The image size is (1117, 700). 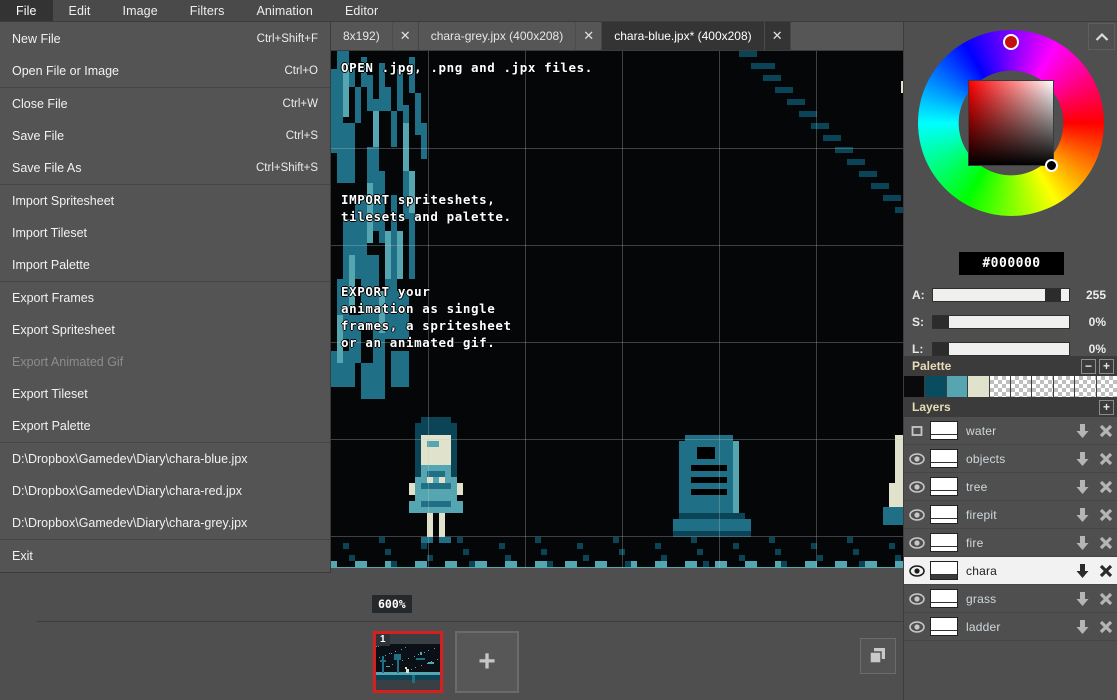 What do you see at coordinates (1010, 459) in the screenshot?
I see `layer-row-objects: objects` at bounding box center [1010, 459].